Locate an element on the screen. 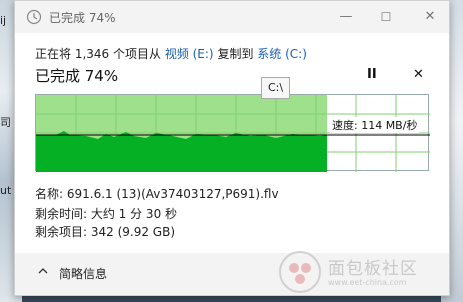 The image size is (463, 302). desktop-text-fragment: ij is located at coordinates (3, 20).